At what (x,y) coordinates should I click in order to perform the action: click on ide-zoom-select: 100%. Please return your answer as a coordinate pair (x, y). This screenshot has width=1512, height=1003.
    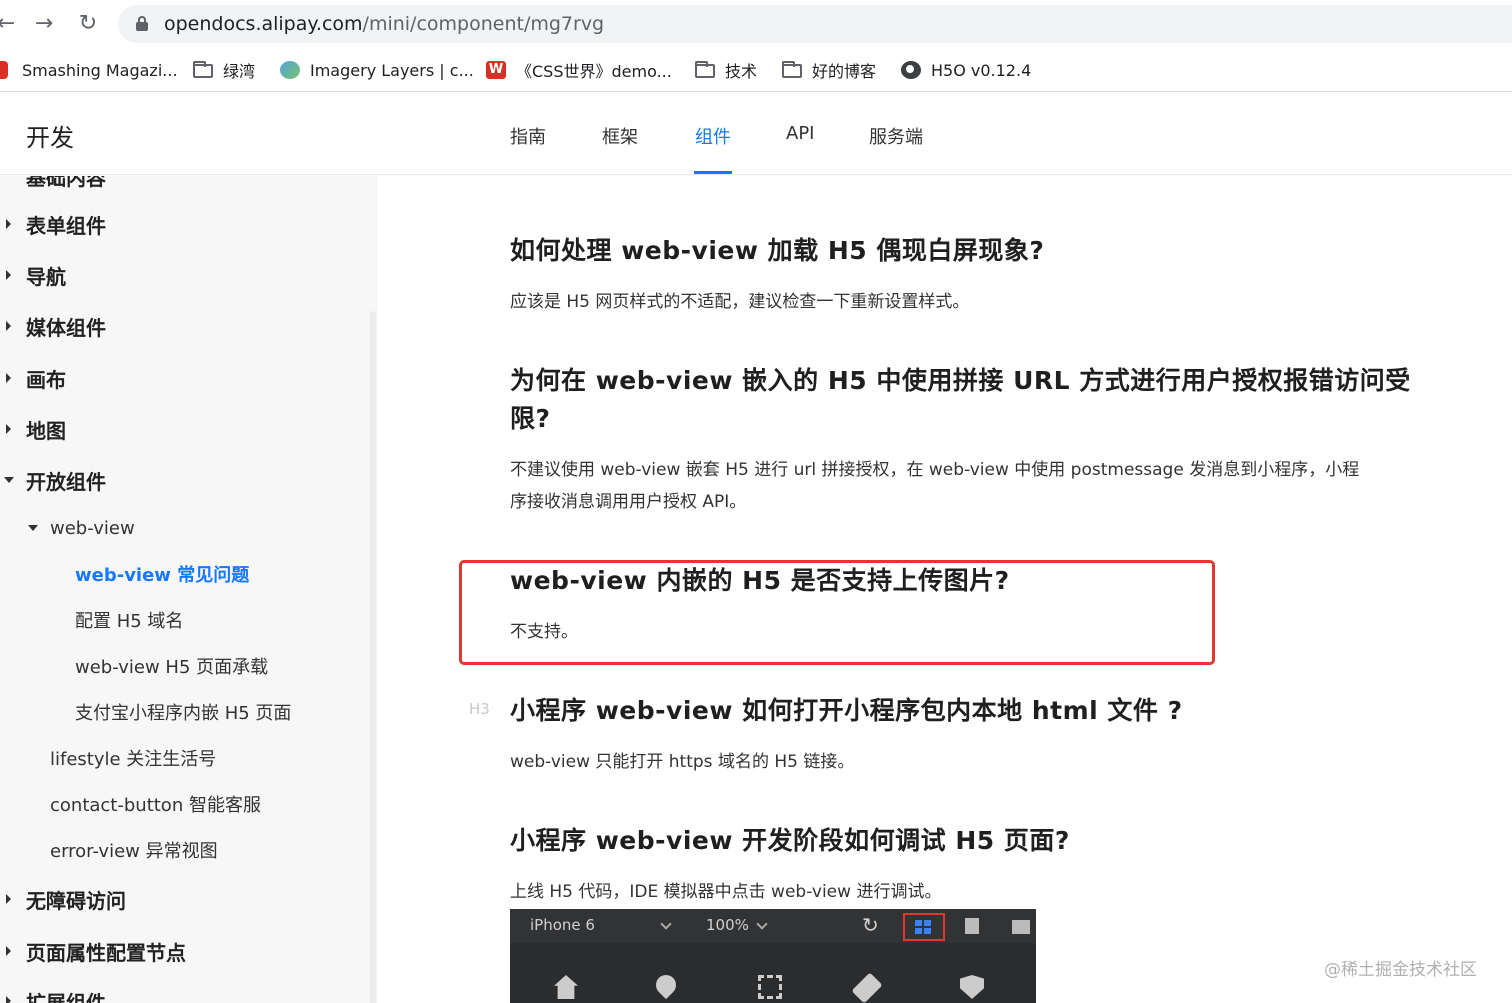
    Looking at the image, I should click on (727, 925).